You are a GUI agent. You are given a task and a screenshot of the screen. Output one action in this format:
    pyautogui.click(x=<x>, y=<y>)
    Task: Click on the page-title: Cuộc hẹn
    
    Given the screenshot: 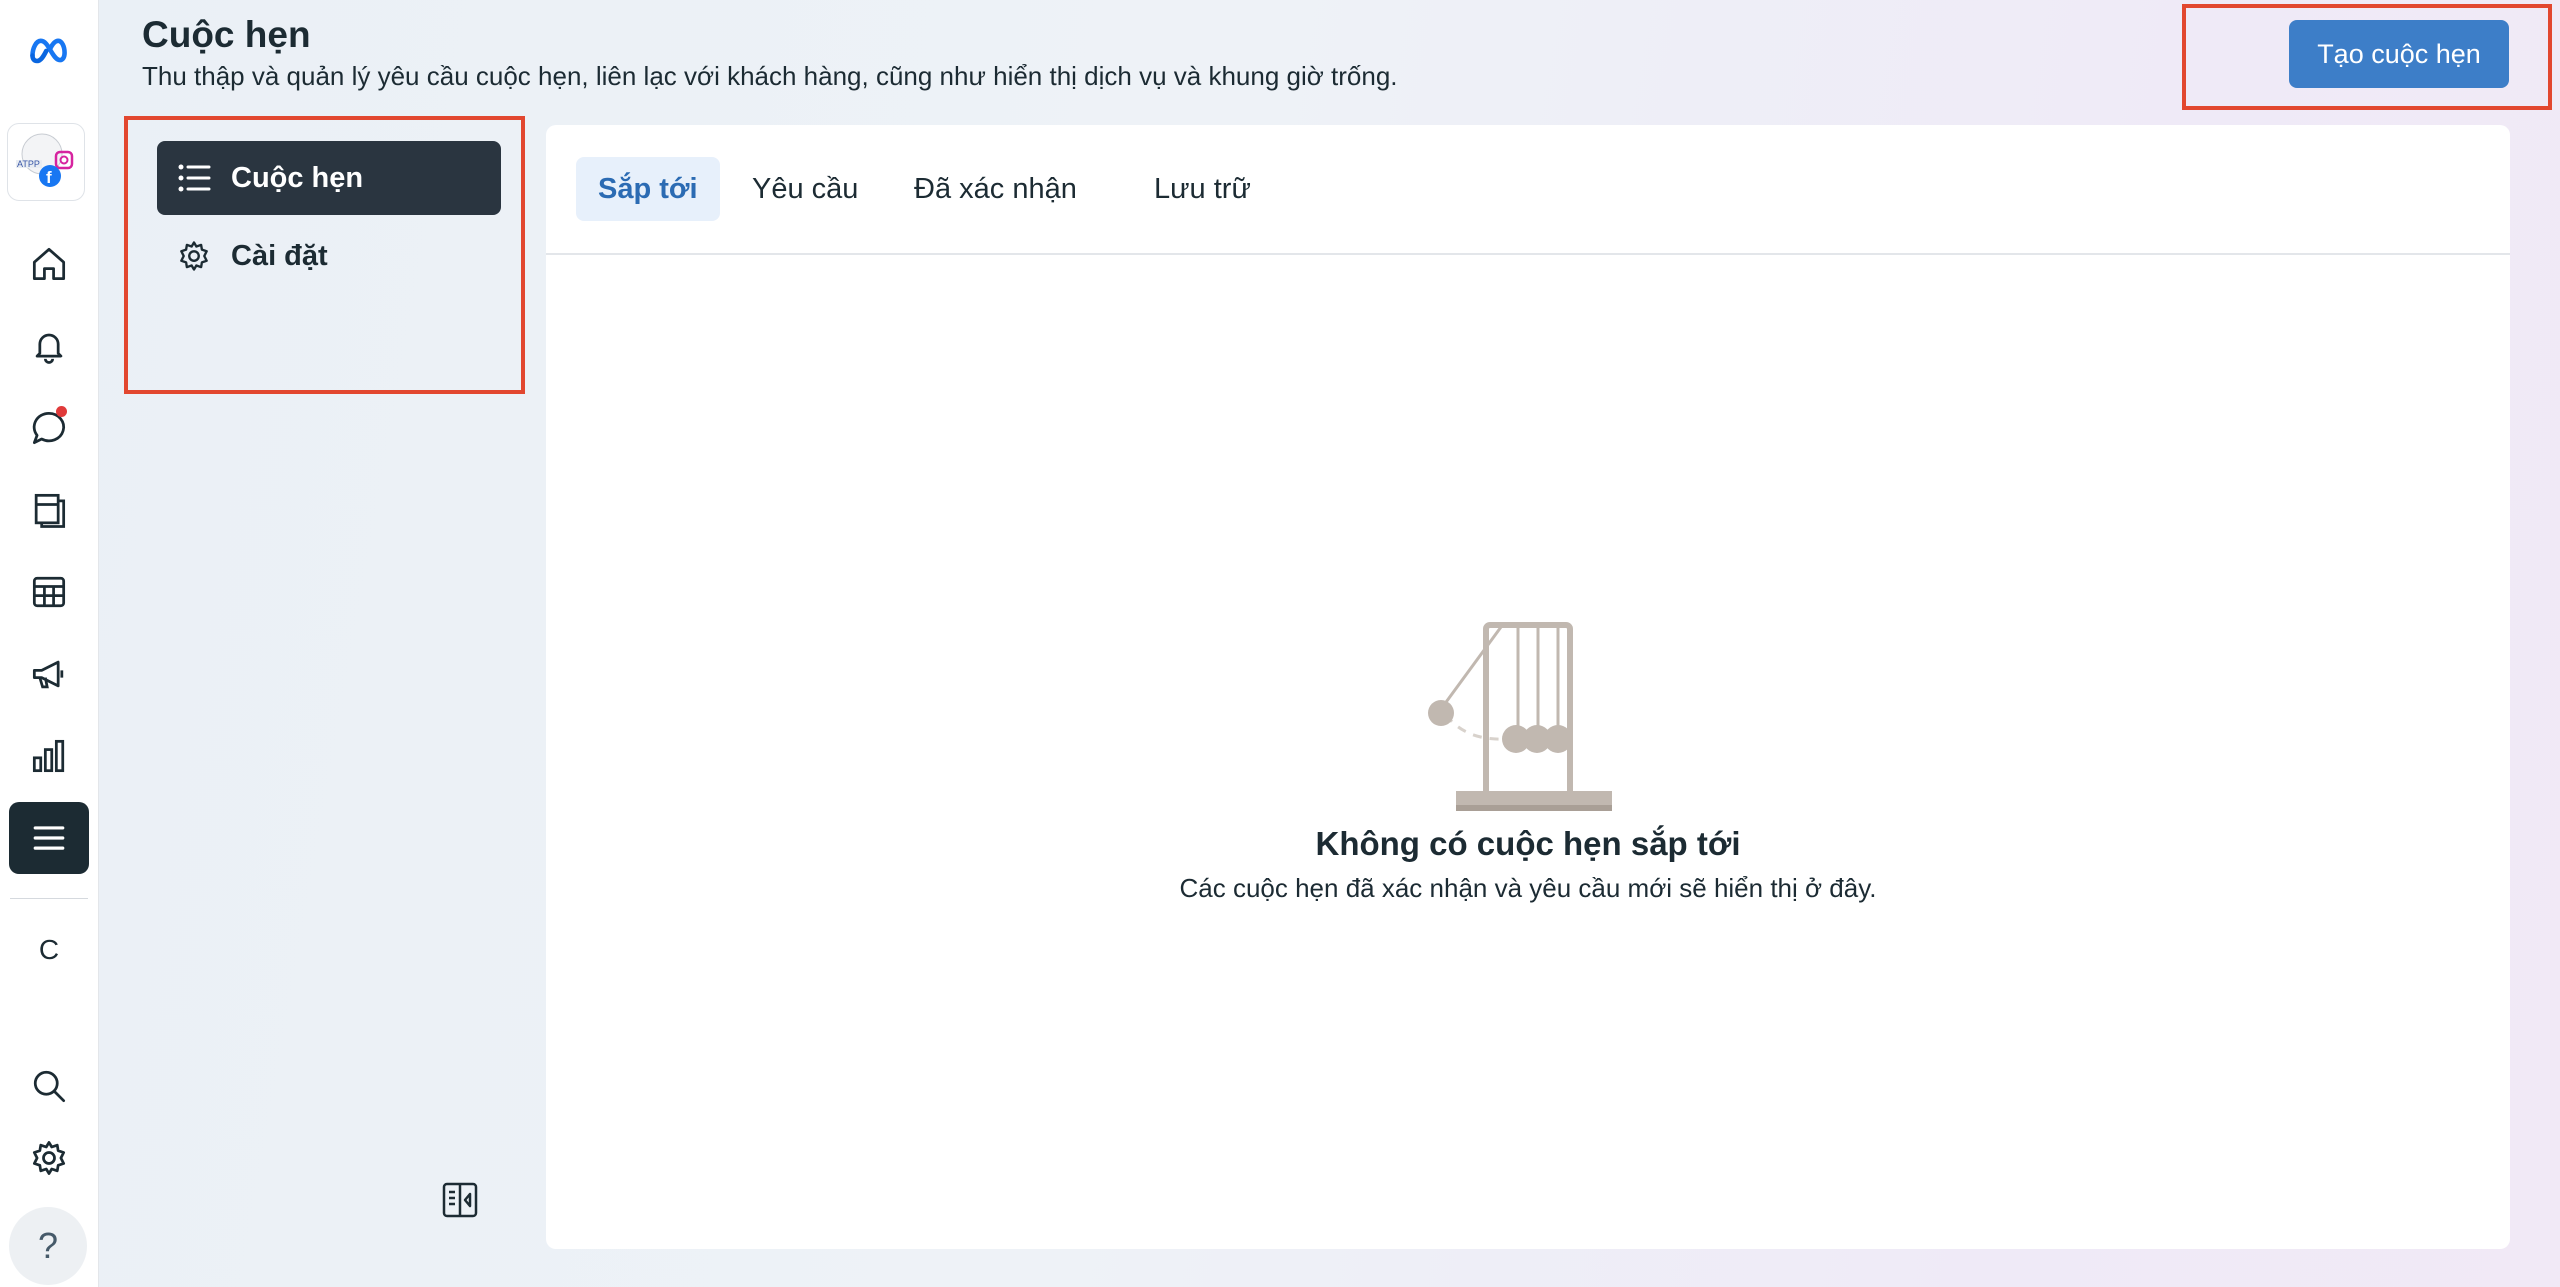 What is the action you would take?
    pyautogui.click(x=226, y=34)
    